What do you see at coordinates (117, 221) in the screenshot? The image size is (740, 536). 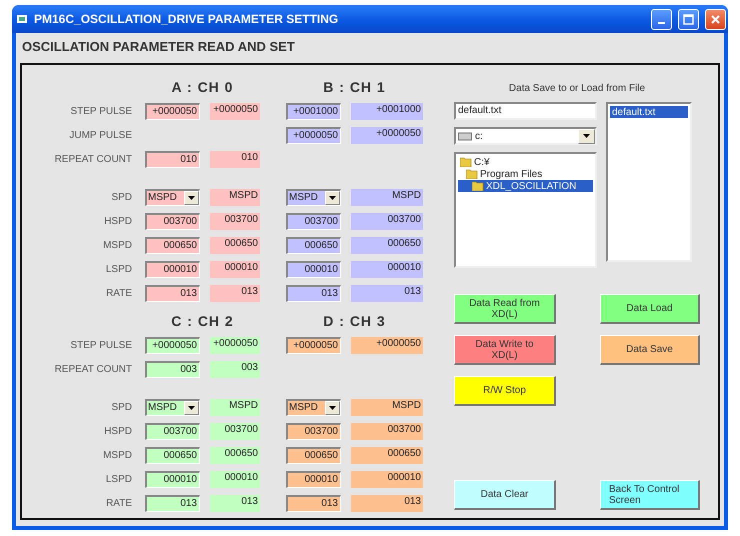 I see `parameter-label: HSPD` at bounding box center [117, 221].